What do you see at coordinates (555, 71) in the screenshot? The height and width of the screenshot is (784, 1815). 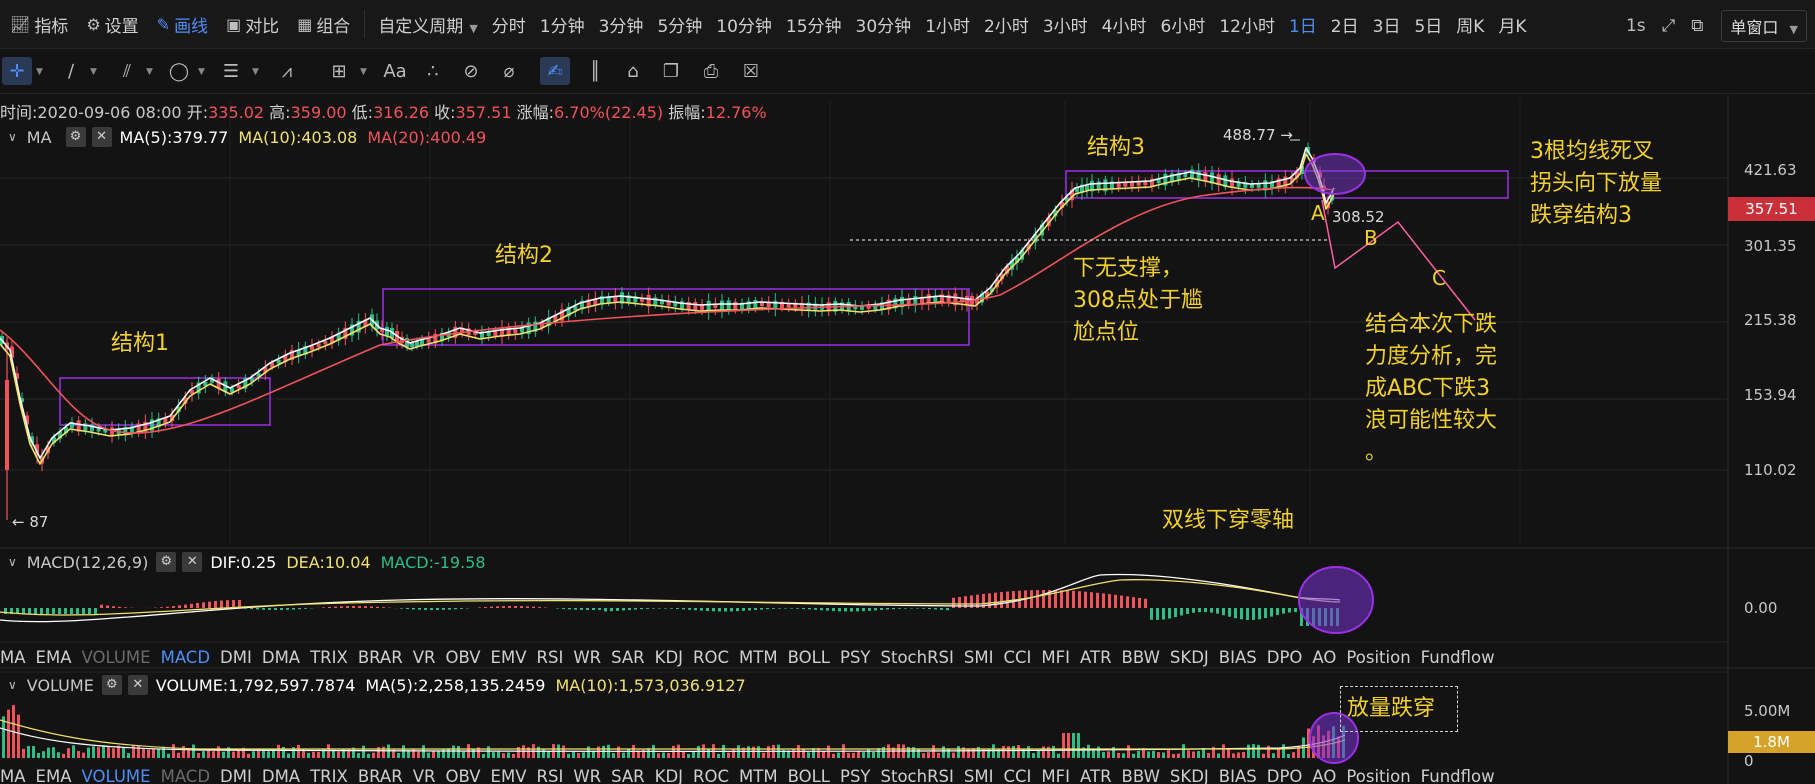 I see `draw-mode-icon: ✍` at bounding box center [555, 71].